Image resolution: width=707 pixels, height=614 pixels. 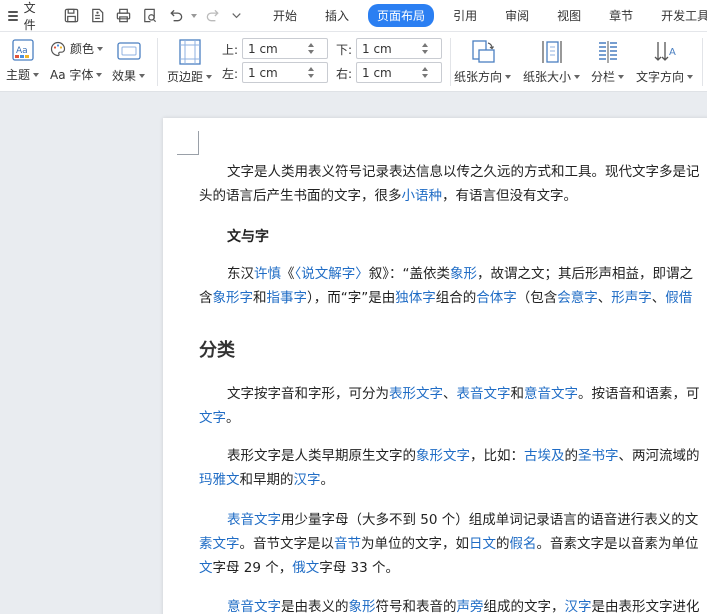 What do you see at coordinates (415, 298) in the screenshot?
I see `hyperlink: 独体字` at bounding box center [415, 298].